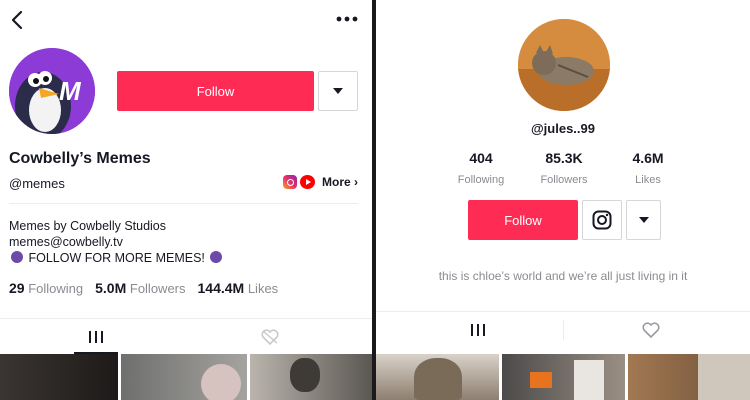 The image size is (750, 400). Describe the element at coordinates (356, 182) in the screenshot. I see `chevron-right-icon: ›` at that location.